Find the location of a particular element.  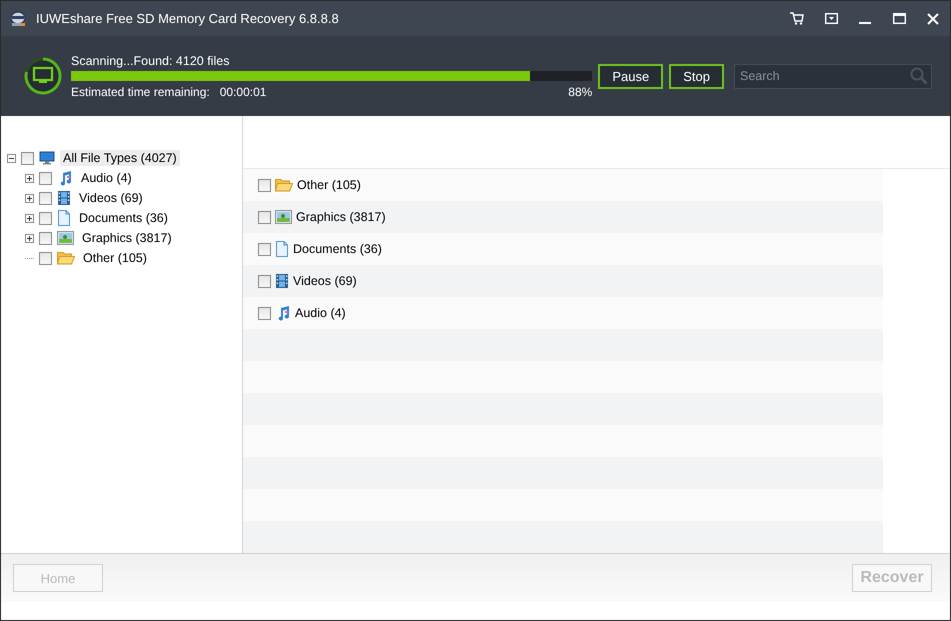

tree-item: Graphics (3817) is located at coordinates (127, 238).